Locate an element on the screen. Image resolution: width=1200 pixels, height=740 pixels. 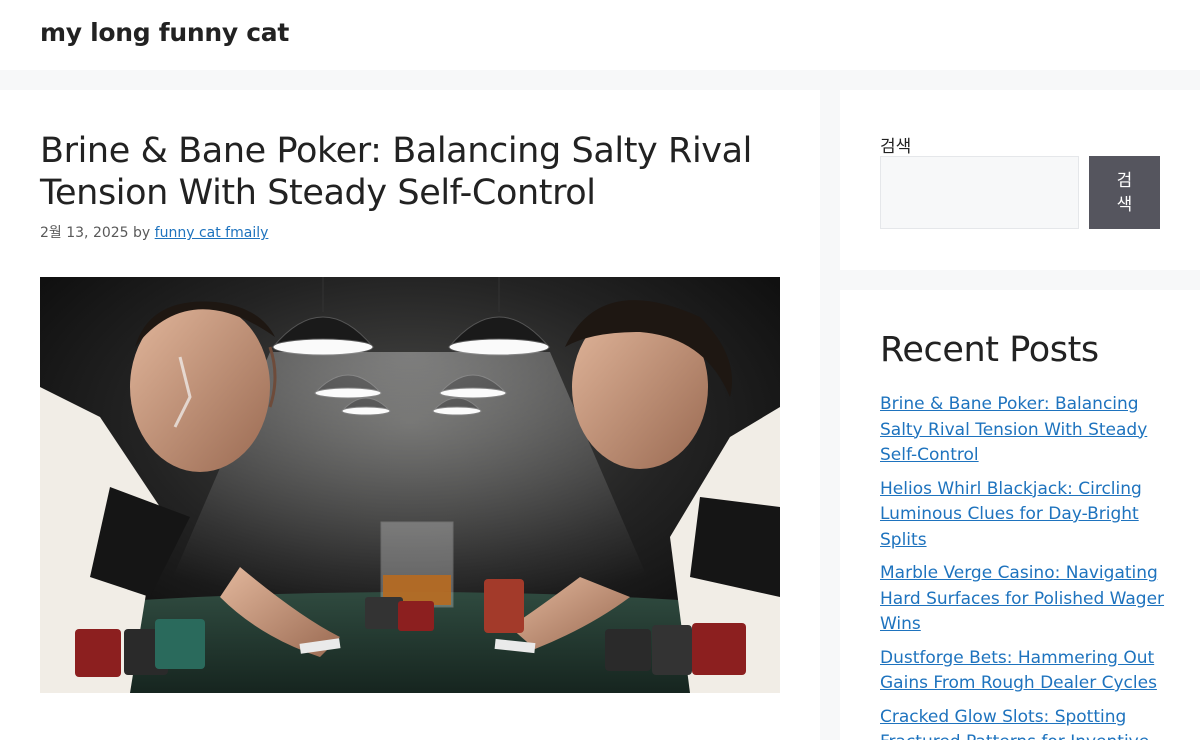
search-button: 검색 is located at coordinates (1124, 192).